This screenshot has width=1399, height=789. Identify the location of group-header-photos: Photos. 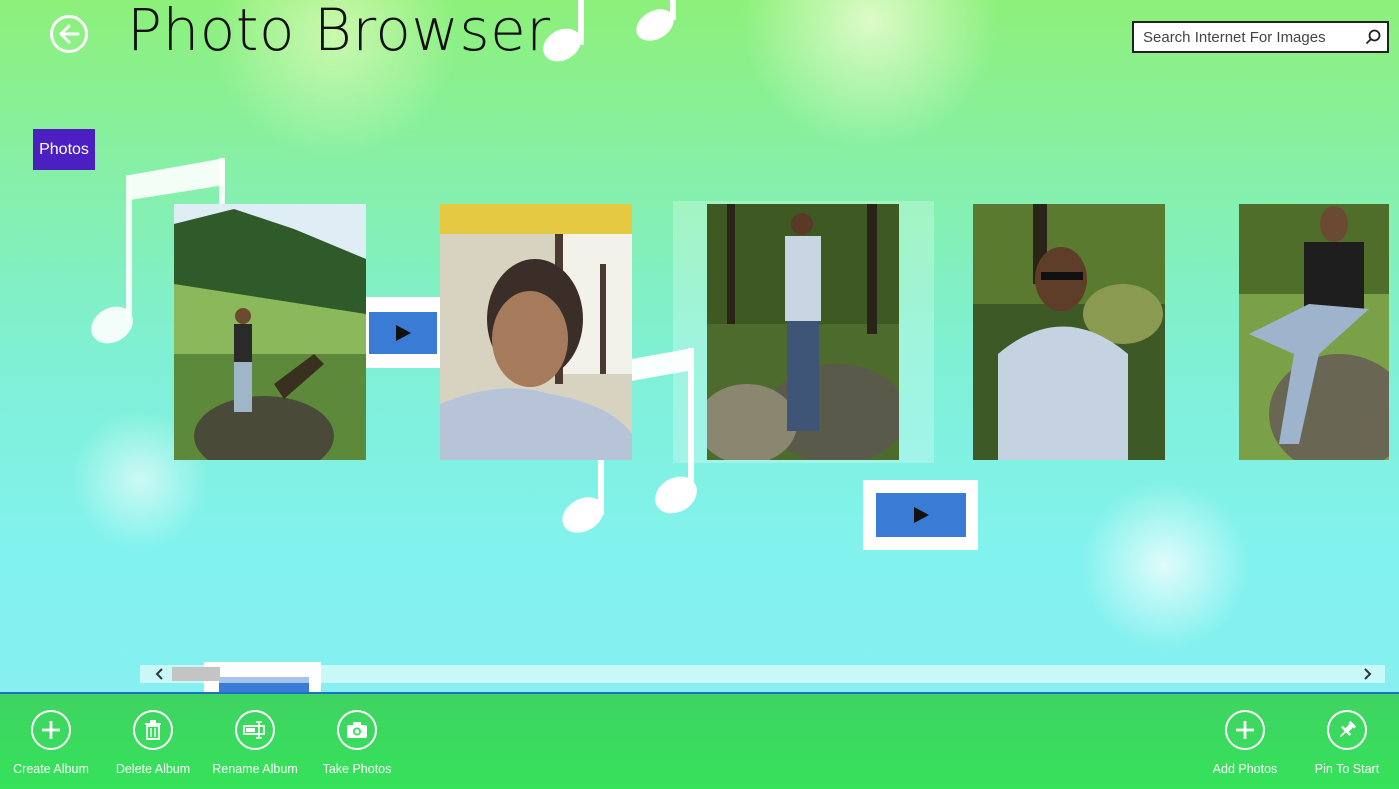
(64, 149).